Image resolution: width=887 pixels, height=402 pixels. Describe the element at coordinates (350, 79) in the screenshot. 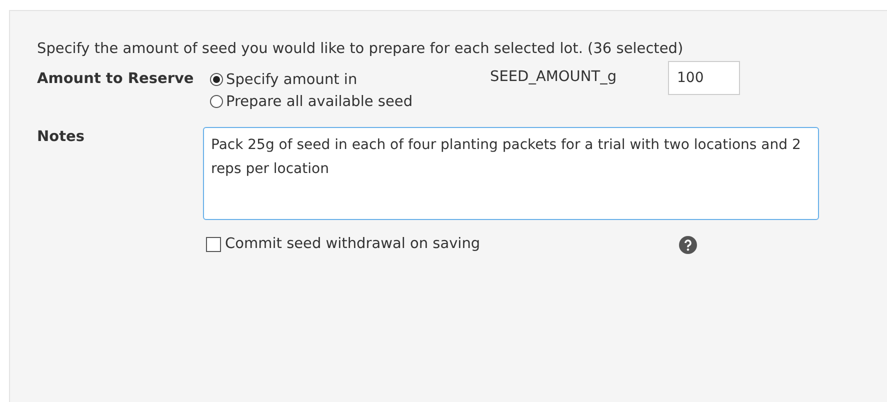

I see `radio-option: Specify amount in` at that location.